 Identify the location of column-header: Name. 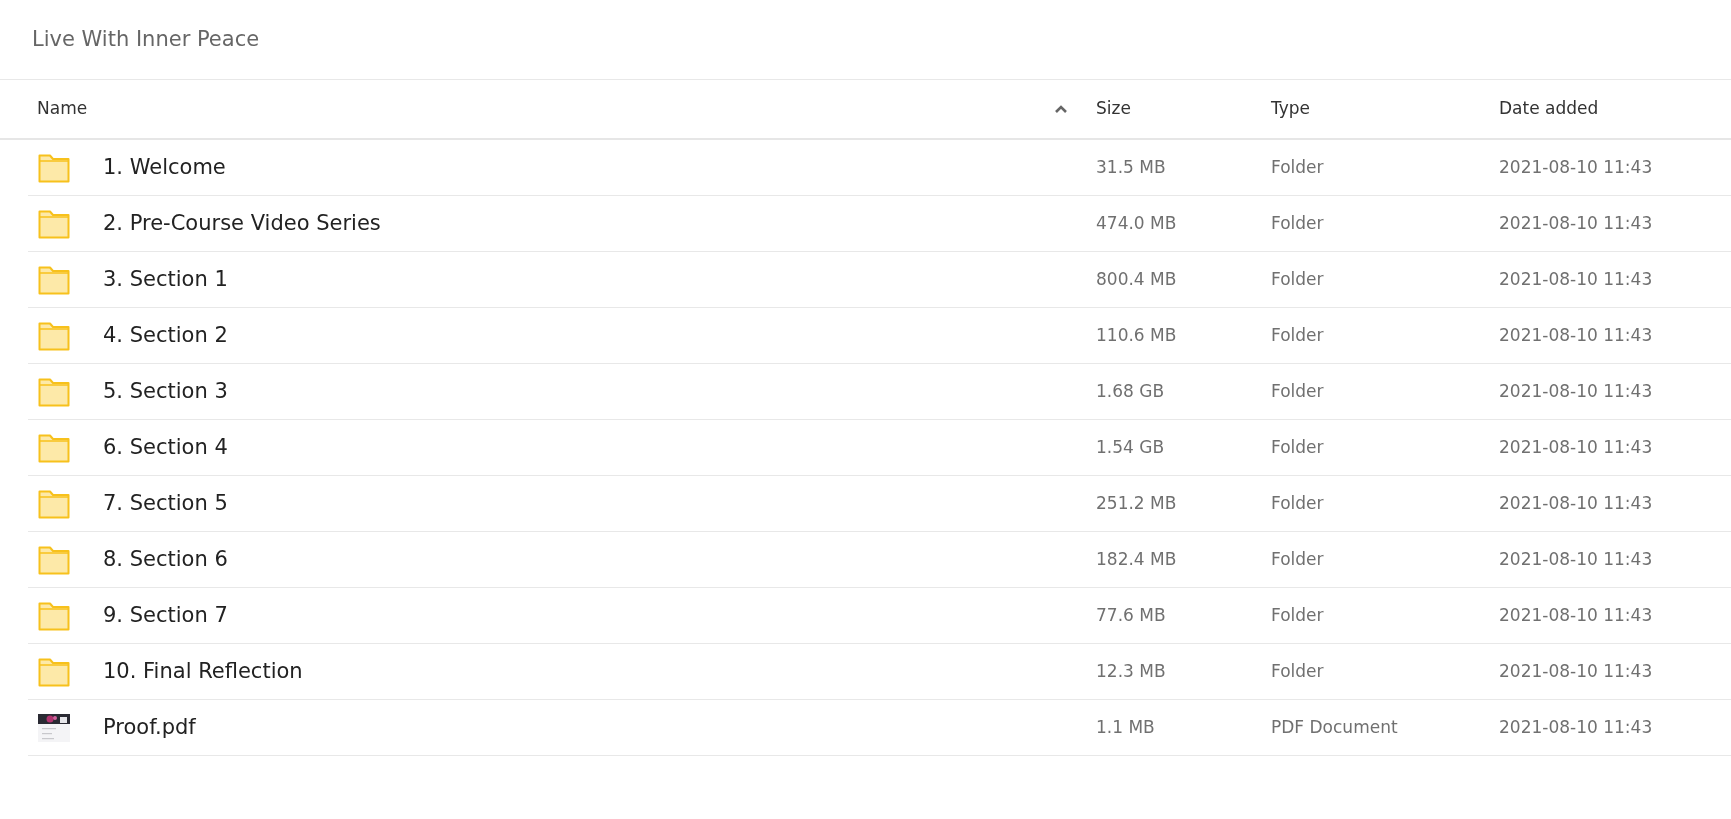
(62, 109).